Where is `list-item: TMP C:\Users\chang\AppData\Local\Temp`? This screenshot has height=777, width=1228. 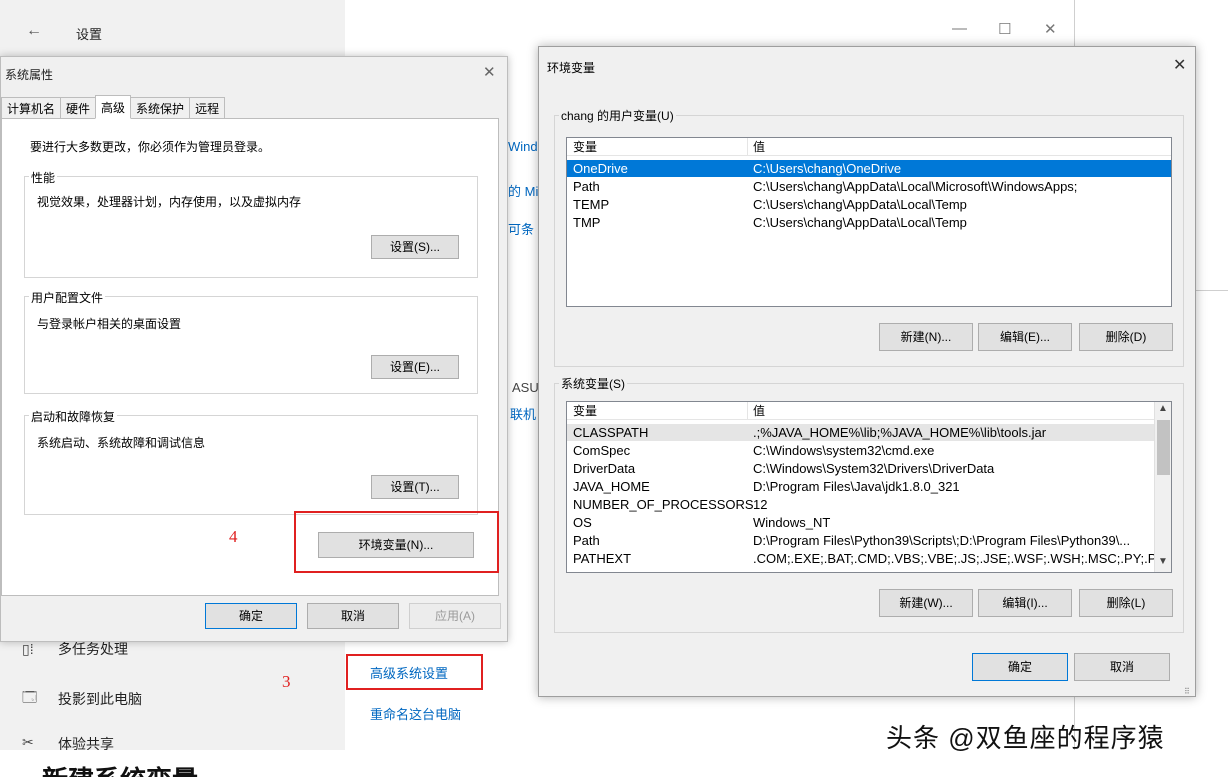 list-item: TMP C:\Users\chang\AppData\Local\Temp is located at coordinates (869, 222).